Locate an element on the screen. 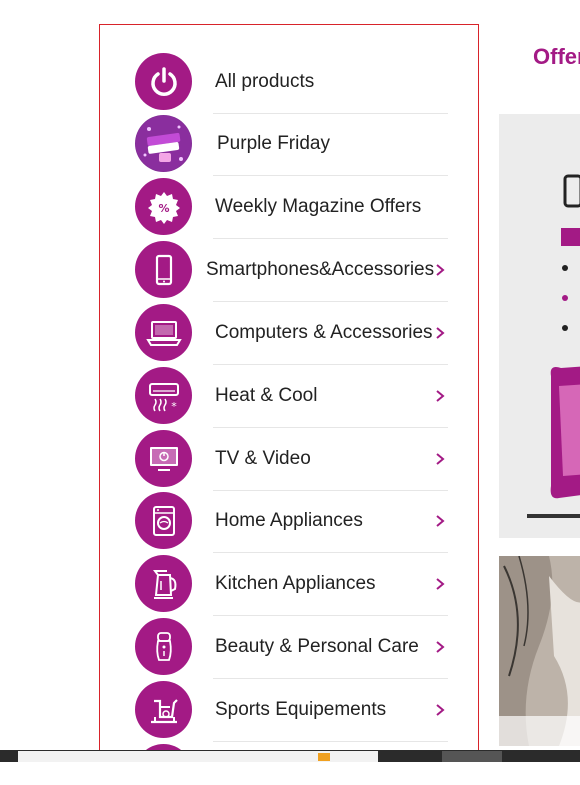  menu-item-label: Beauty & Personal Care is located at coordinates (317, 646).